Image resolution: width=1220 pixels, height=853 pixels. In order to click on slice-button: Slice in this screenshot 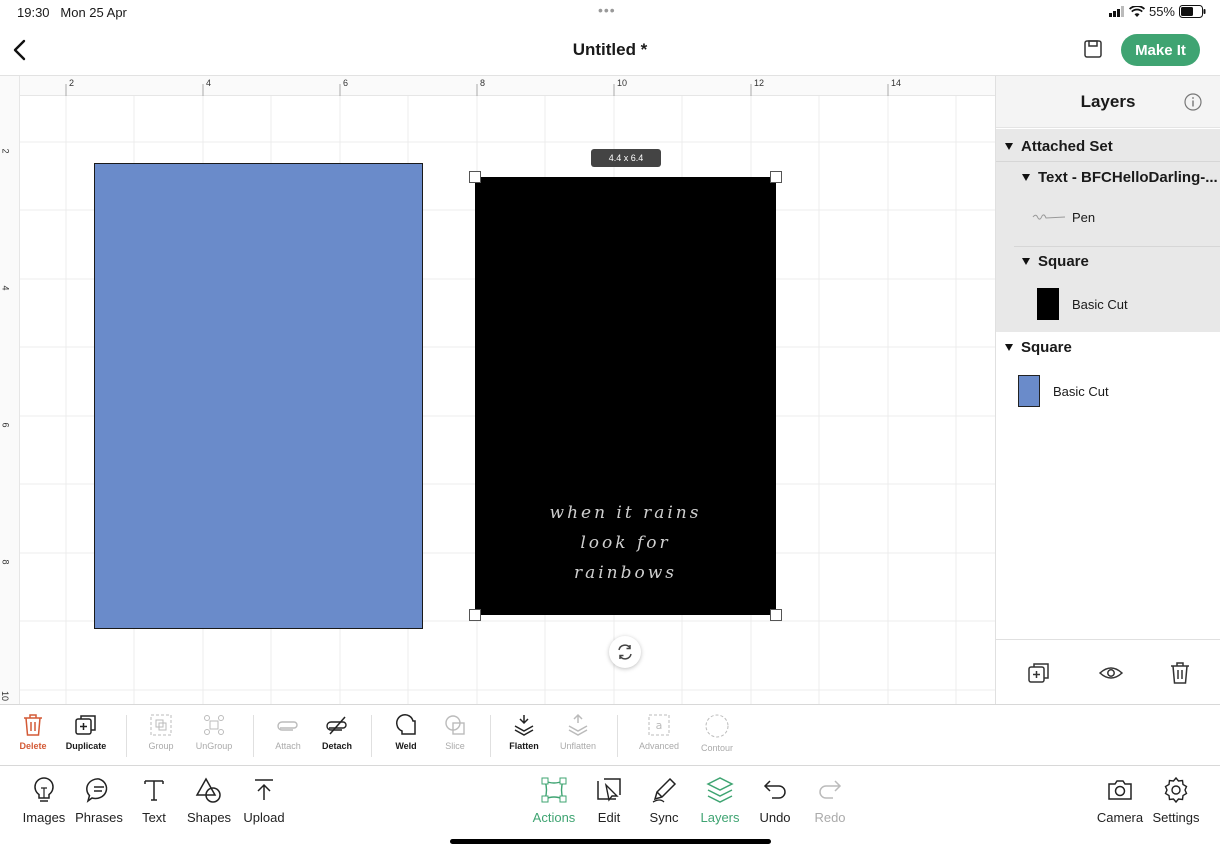, I will do `click(455, 732)`.